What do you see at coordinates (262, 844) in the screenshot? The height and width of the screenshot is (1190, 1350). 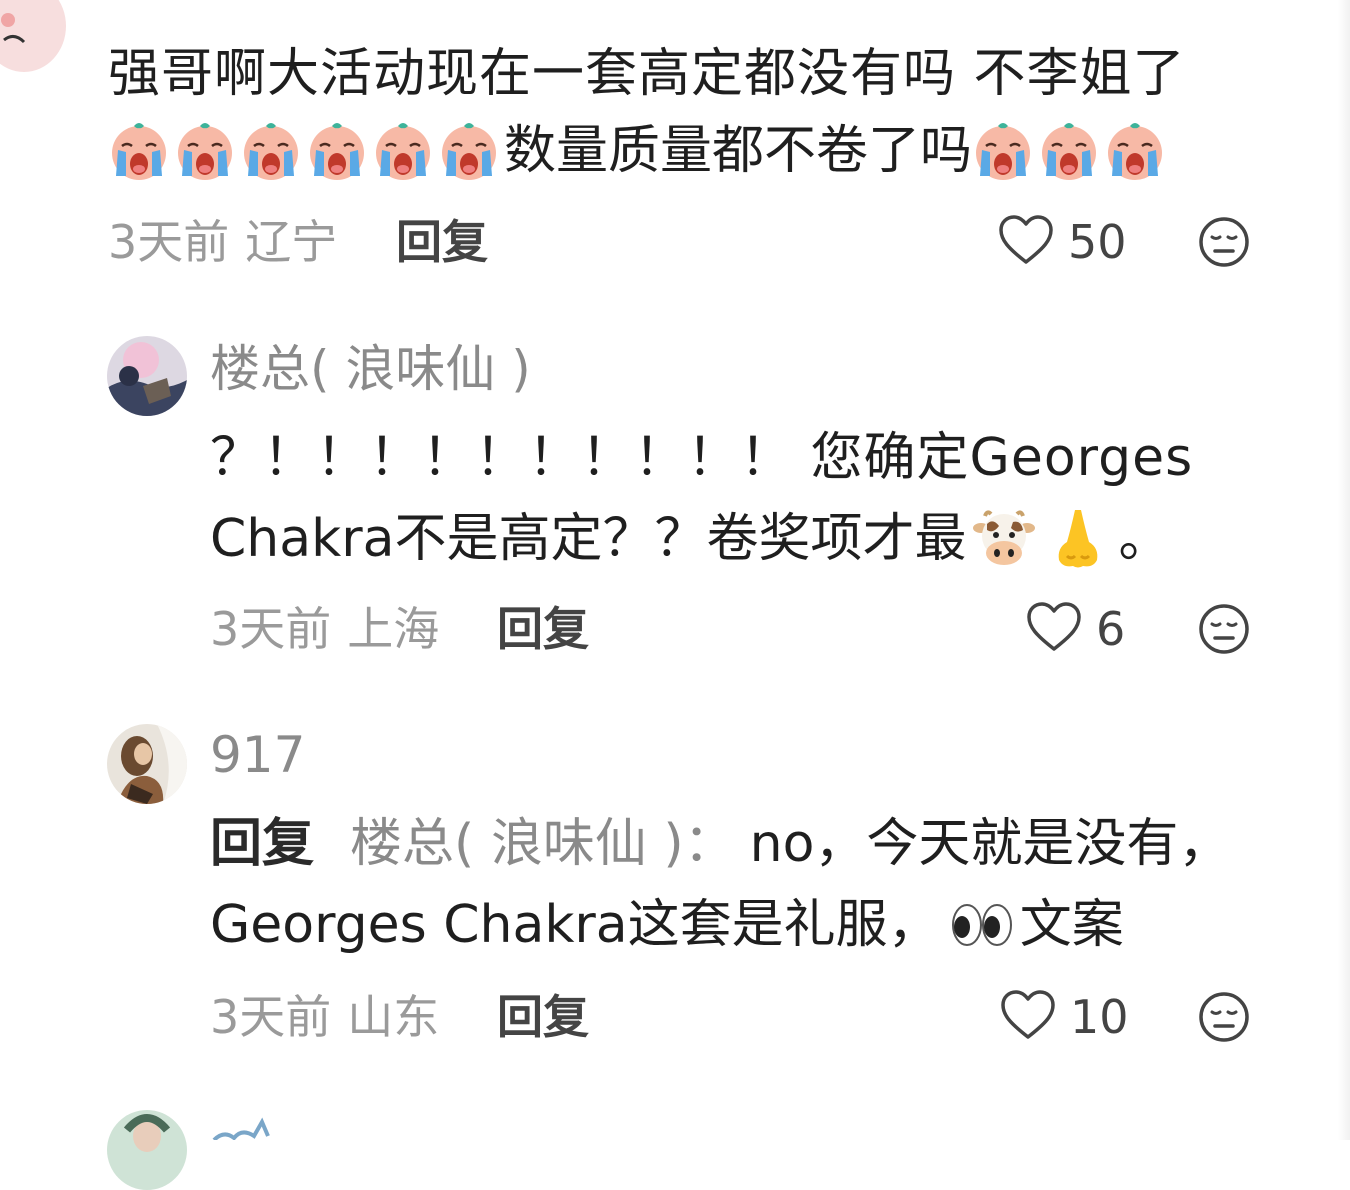 I see `reply-prefix: 回复` at bounding box center [262, 844].